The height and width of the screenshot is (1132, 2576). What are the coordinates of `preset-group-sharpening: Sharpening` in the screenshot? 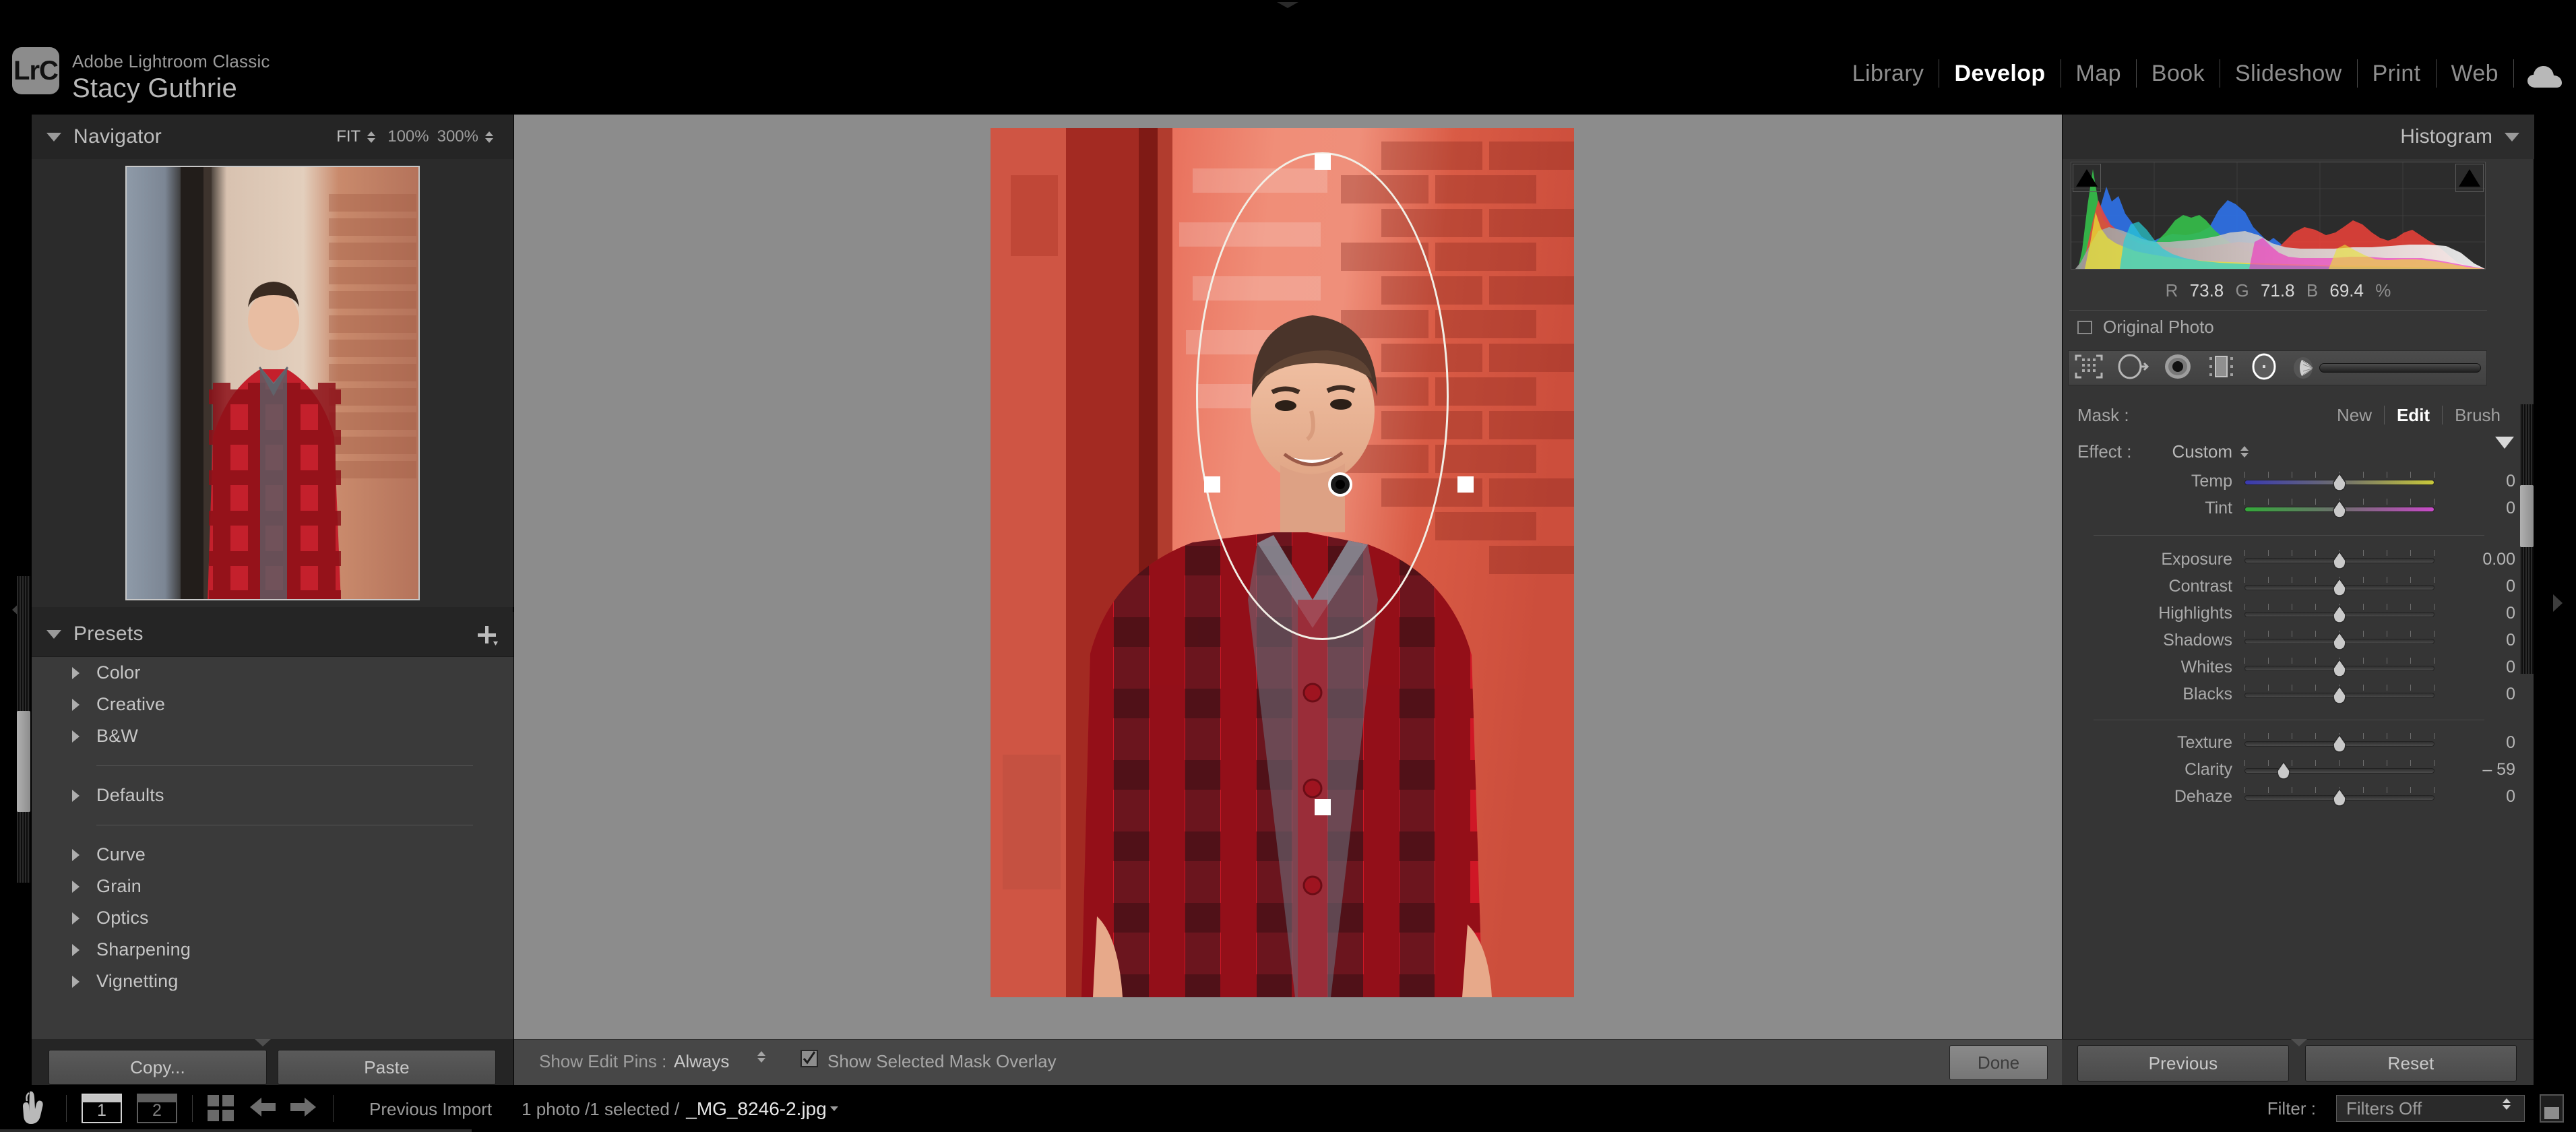 It's located at (272, 950).